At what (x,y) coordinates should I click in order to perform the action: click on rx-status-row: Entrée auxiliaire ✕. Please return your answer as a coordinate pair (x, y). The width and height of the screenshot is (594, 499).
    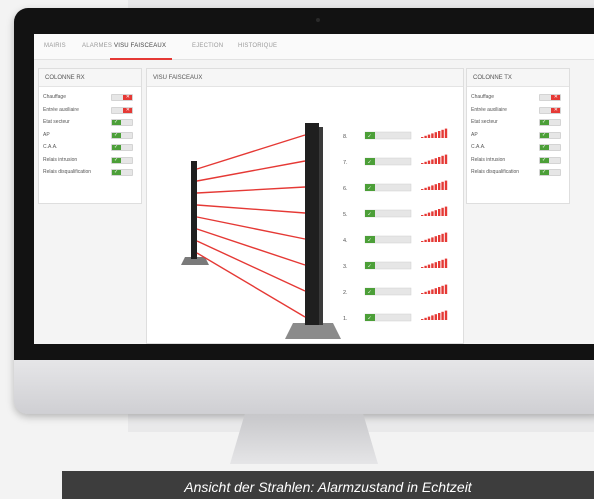
    Looking at the image, I should click on (90, 111).